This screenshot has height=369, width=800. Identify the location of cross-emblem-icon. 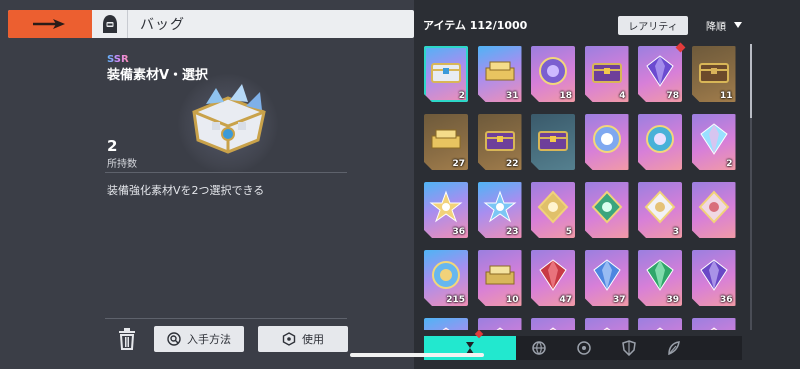
(714, 207).